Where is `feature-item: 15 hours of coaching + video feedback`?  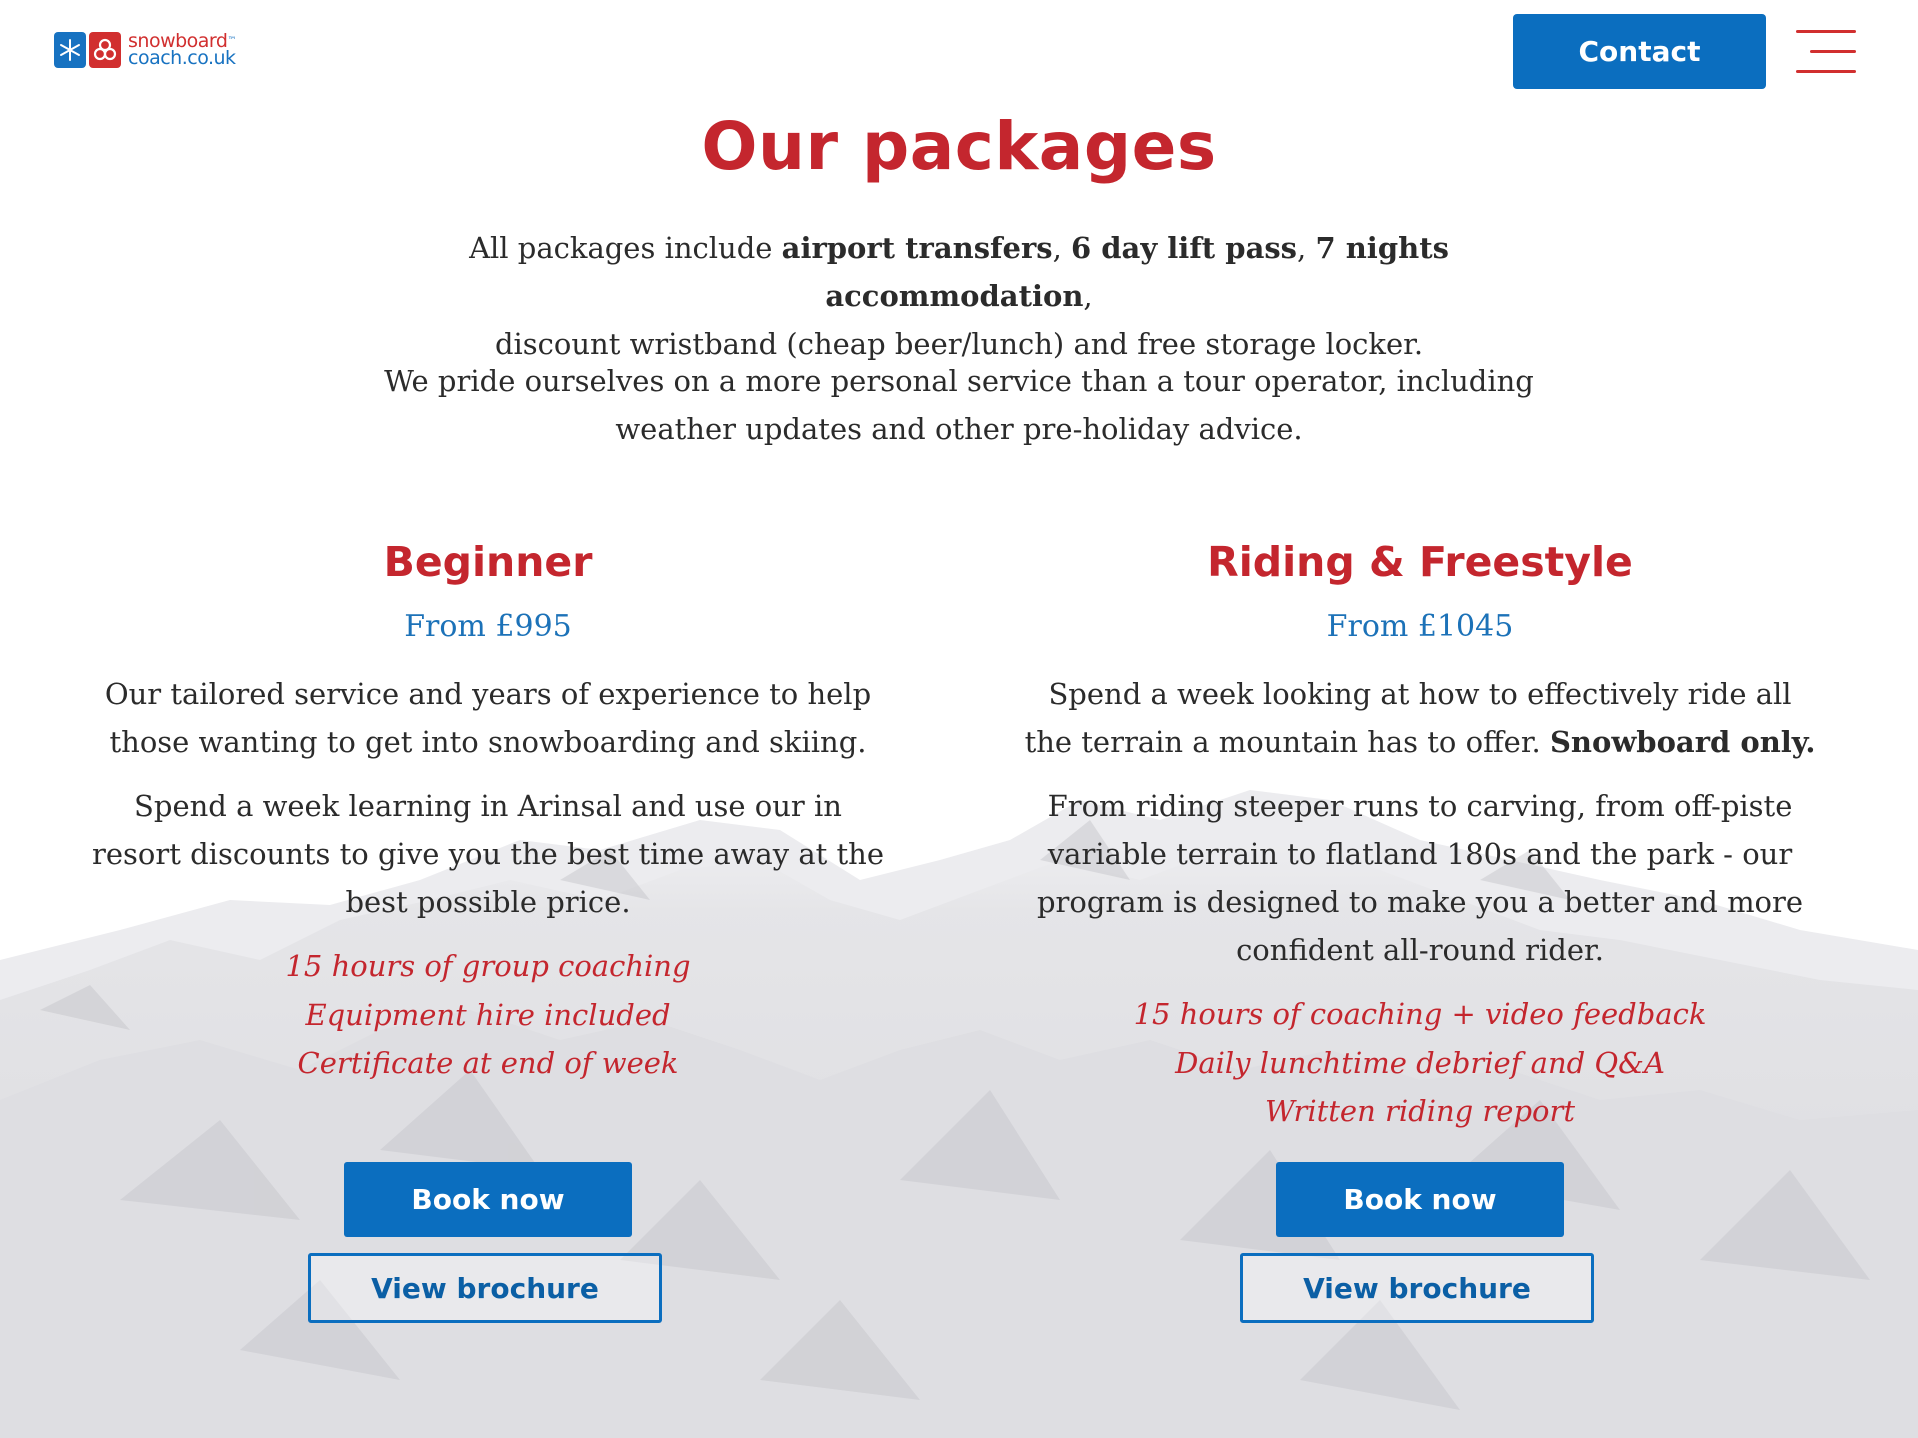 feature-item: 15 hours of coaching + video feedback is located at coordinates (1420, 1014).